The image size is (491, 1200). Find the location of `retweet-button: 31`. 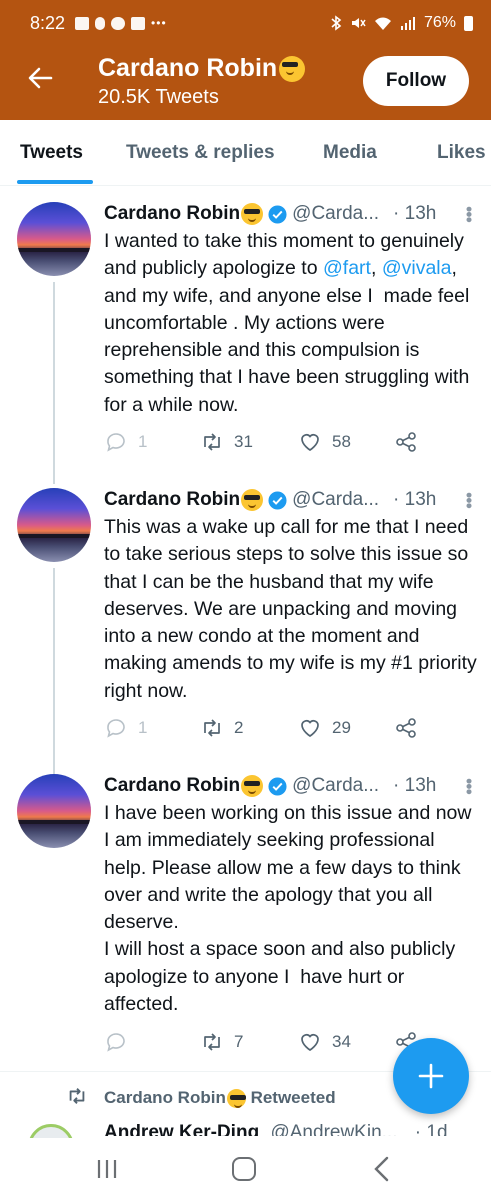

retweet-button: 31 is located at coordinates (226, 442).